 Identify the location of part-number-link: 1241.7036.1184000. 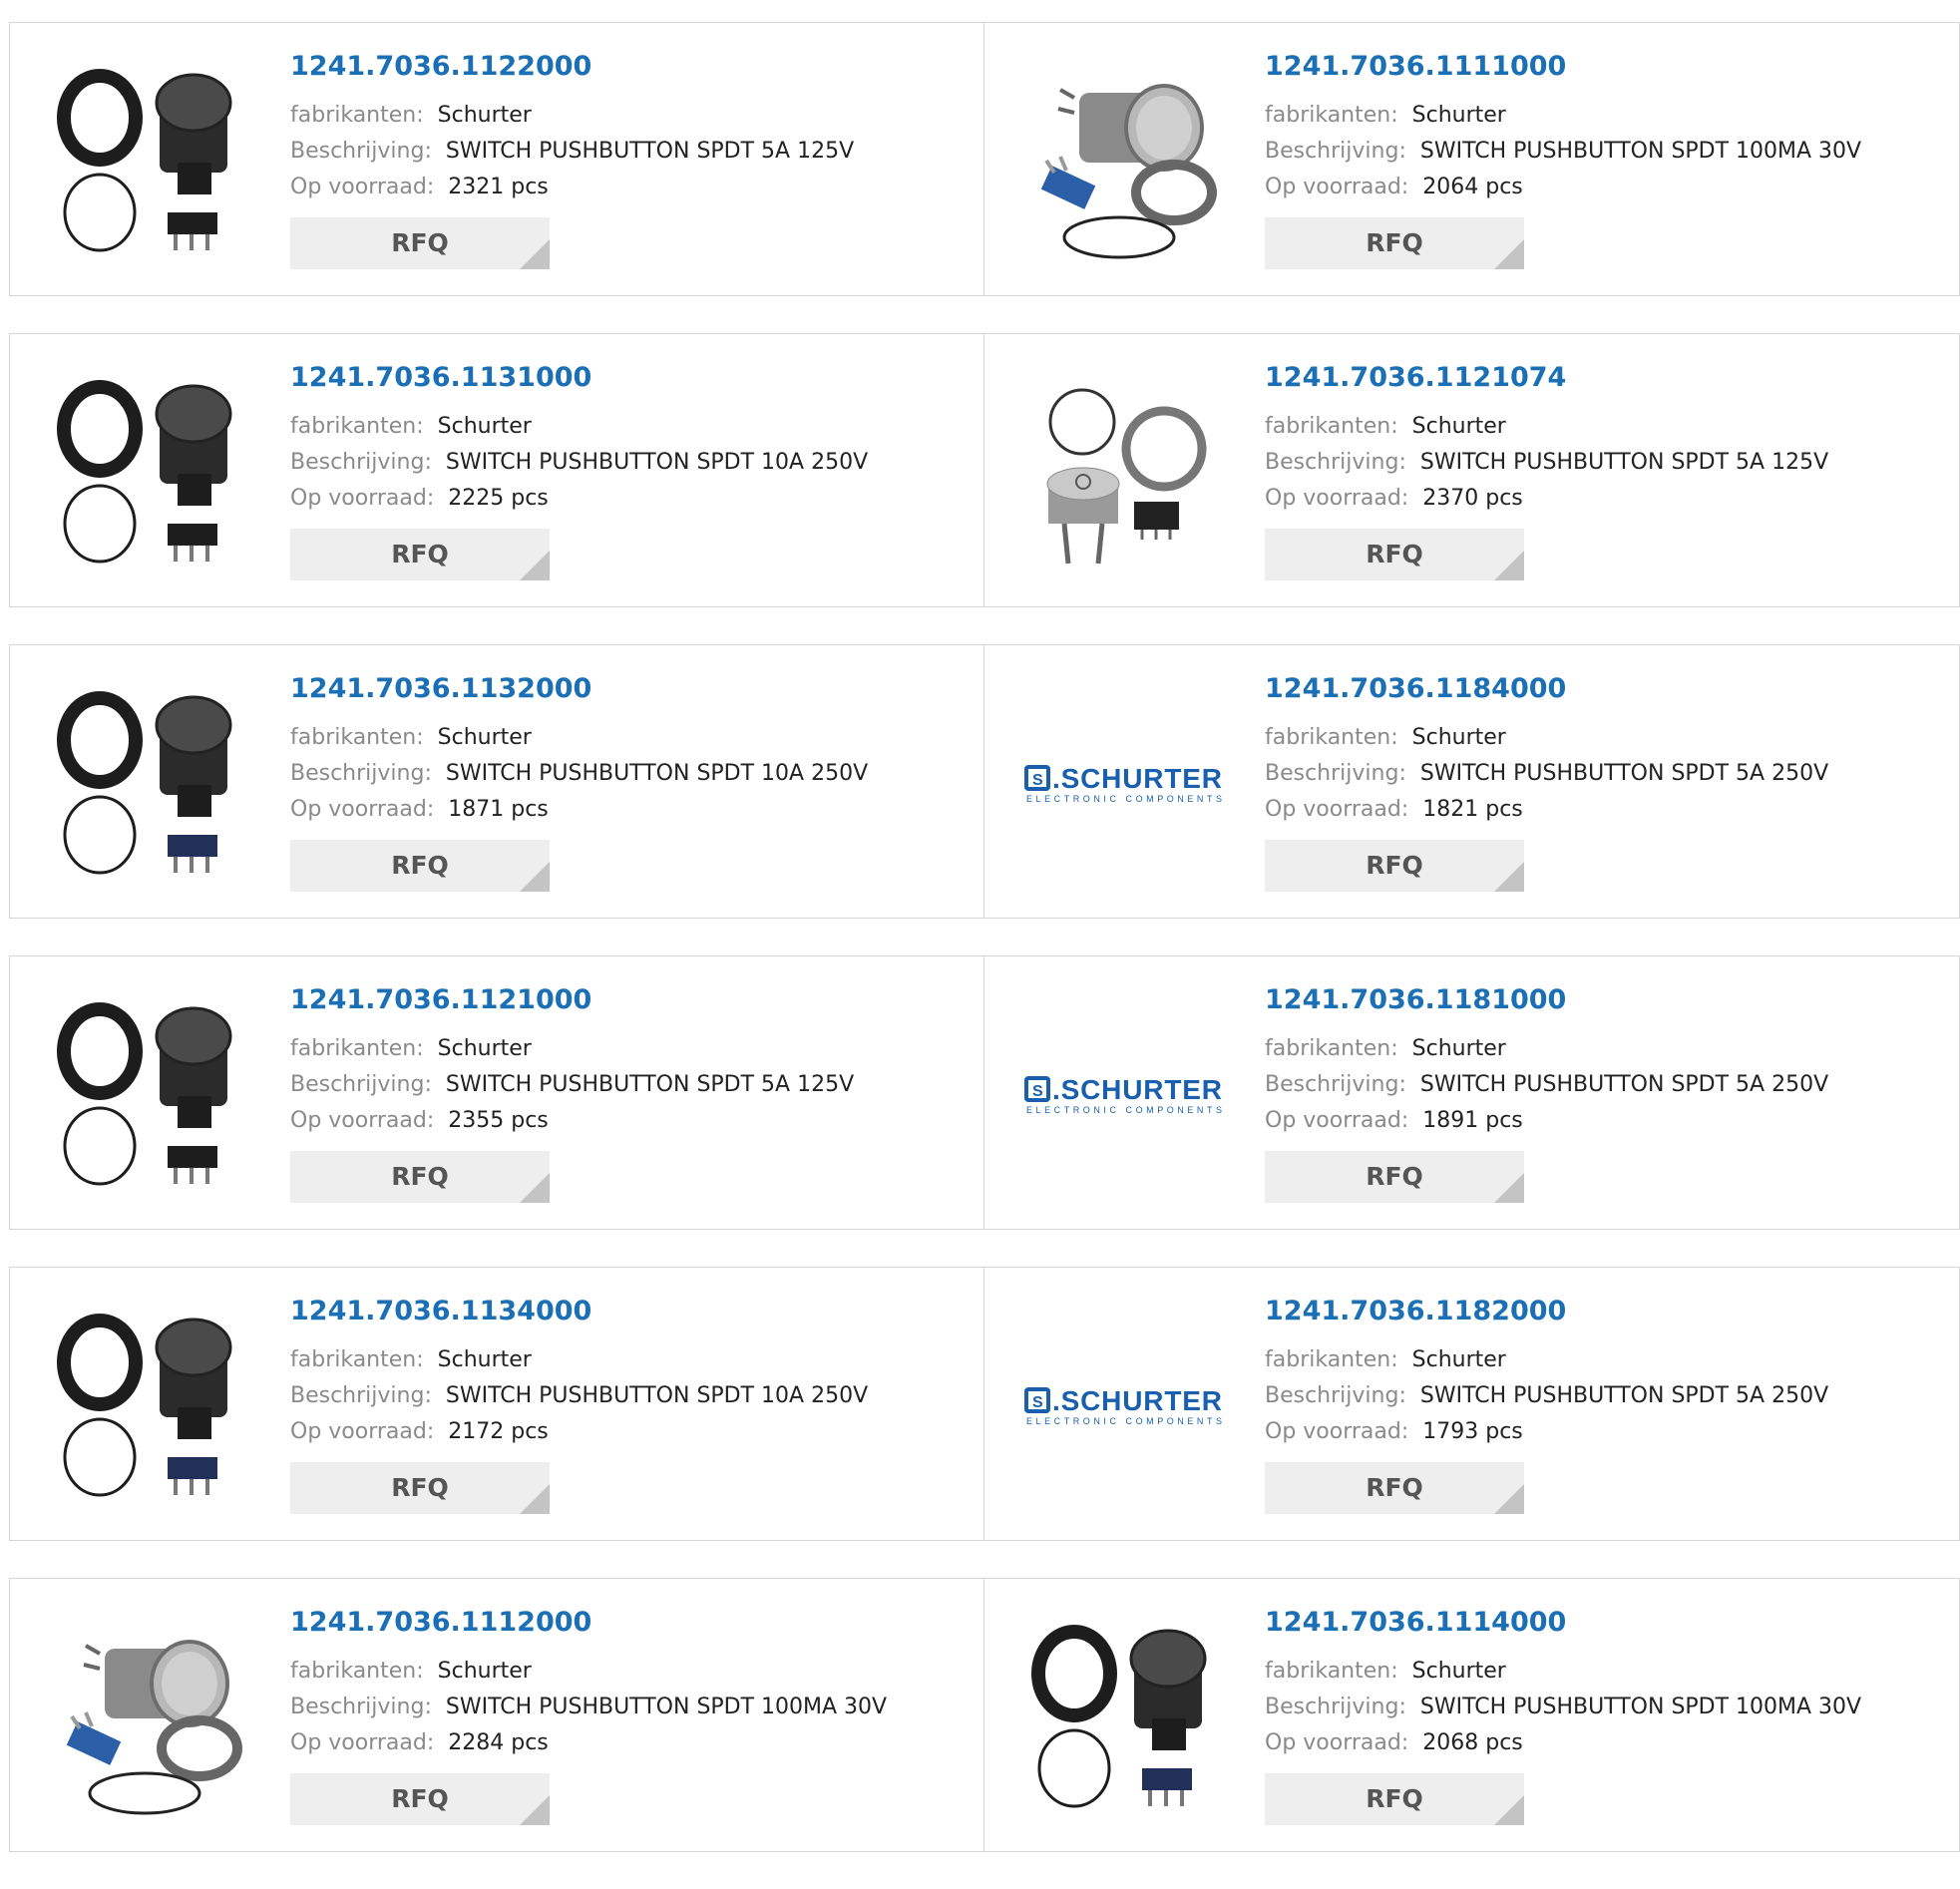
(1547, 688).